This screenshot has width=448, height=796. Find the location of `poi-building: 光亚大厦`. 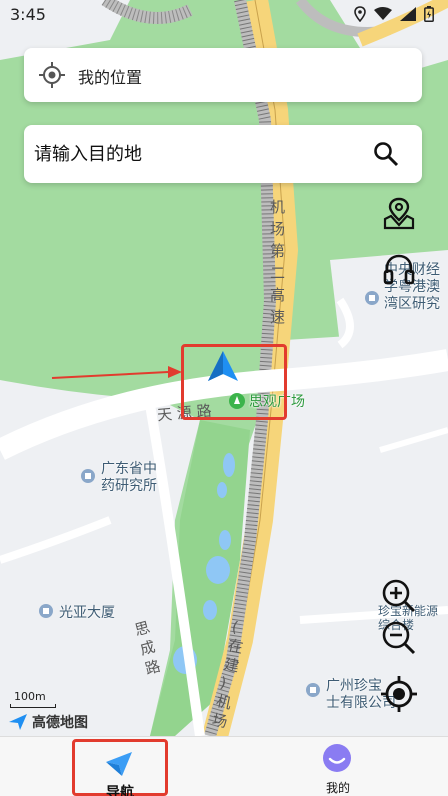

poi-building: 光亚大厦 is located at coordinates (87, 613).